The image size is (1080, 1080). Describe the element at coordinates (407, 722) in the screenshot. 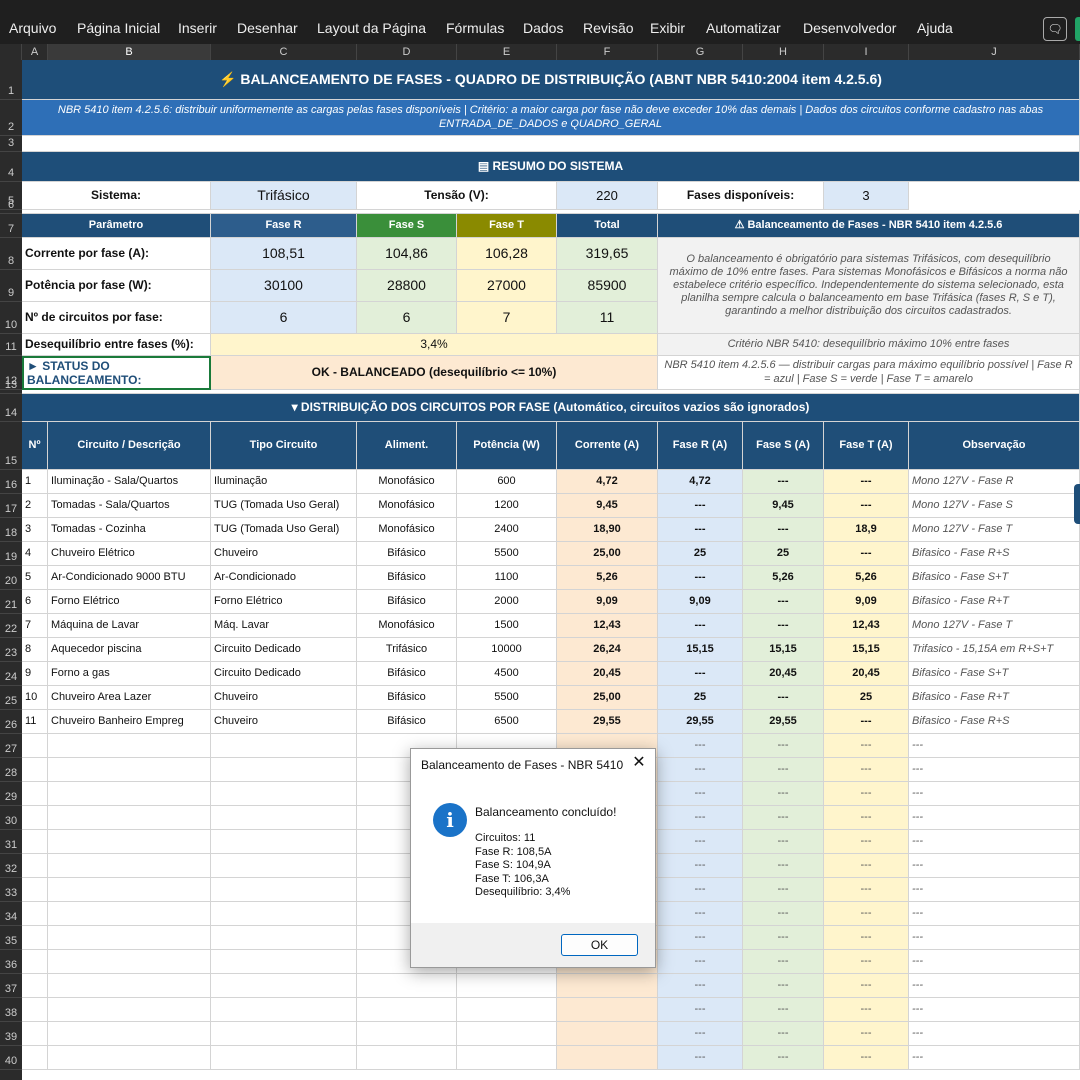

I see `circuit-cell: Bifásico` at that location.